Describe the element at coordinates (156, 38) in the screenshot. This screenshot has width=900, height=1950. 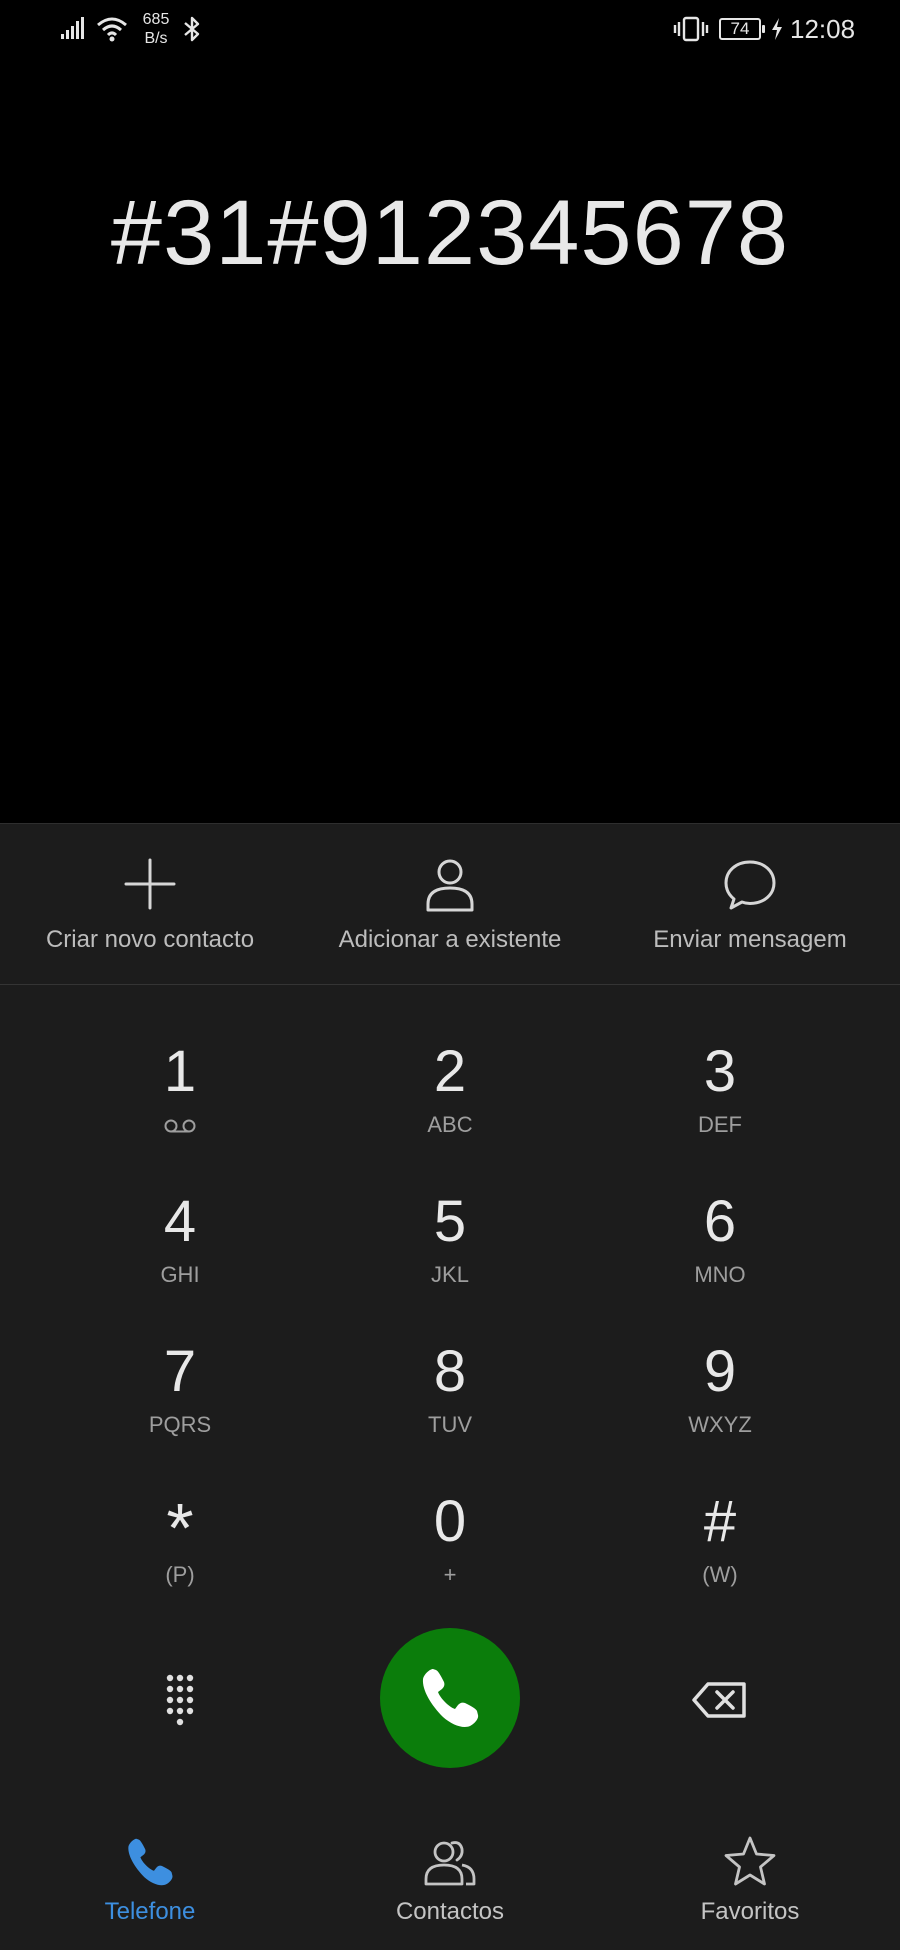
I see `network-speed-unit: B/s` at that location.